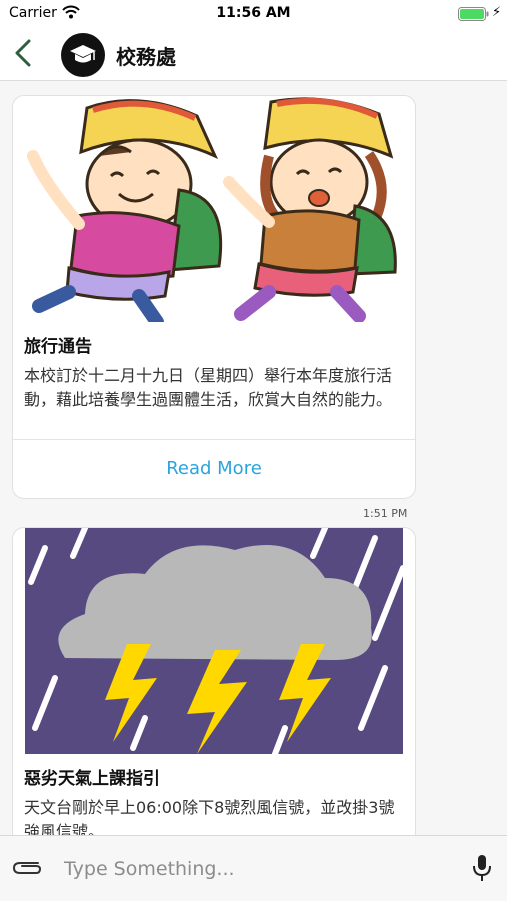 The image size is (507, 901). I want to click on divider, so click(214, 439).